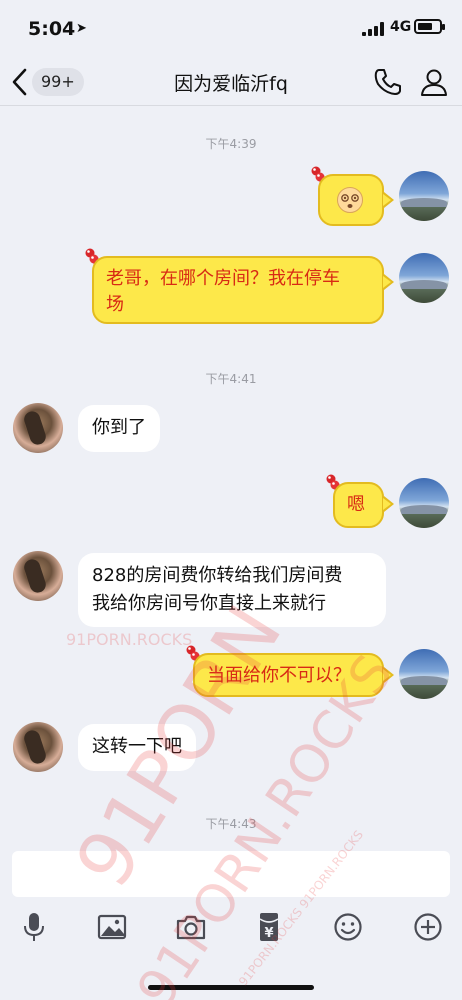 This screenshot has width=462, height=1000. What do you see at coordinates (129, 639) in the screenshot?
I see `watermark-text: 91PORN.ROCKS` at bounding box center [129, 639].